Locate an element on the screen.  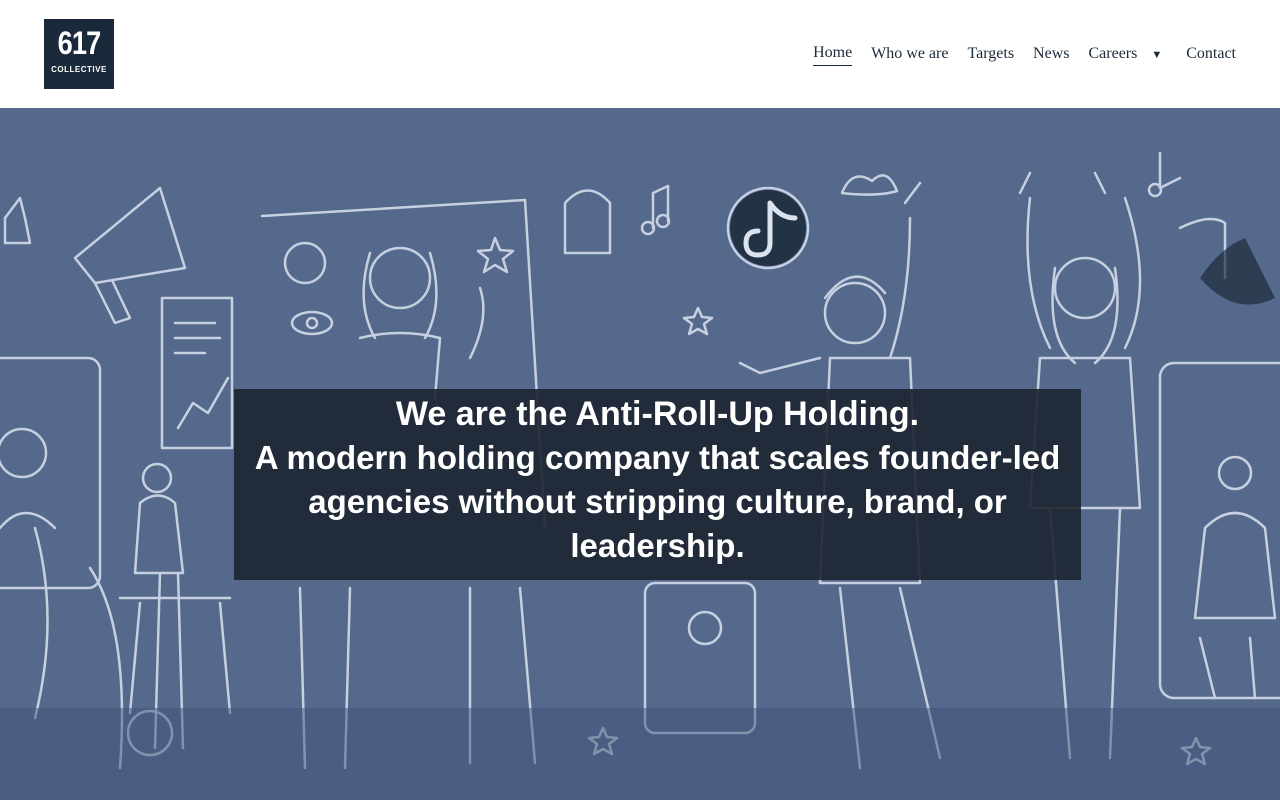
logo-subtitle: COLLECTIVE is located at coordinates (79, 69).